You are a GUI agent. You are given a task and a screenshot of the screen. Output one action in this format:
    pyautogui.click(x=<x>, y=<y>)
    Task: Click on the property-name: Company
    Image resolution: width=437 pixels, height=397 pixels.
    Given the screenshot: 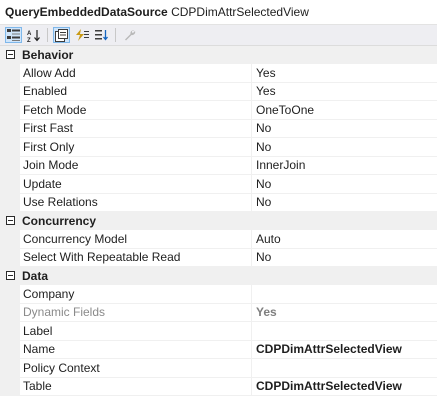 What is the action you would take?
    pyautogui.click(x=136, y=294)
    